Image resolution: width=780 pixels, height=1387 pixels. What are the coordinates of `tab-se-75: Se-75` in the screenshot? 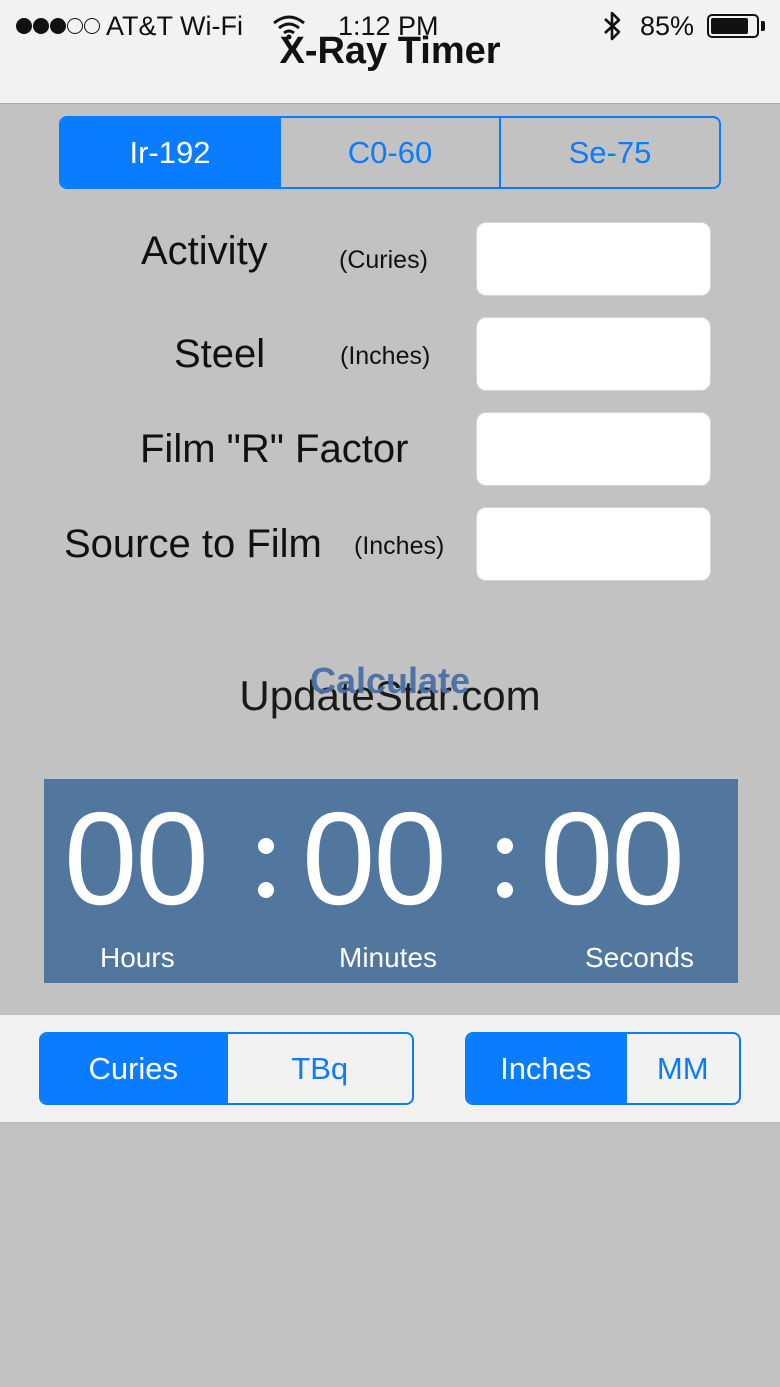 It's located at (609, 152).